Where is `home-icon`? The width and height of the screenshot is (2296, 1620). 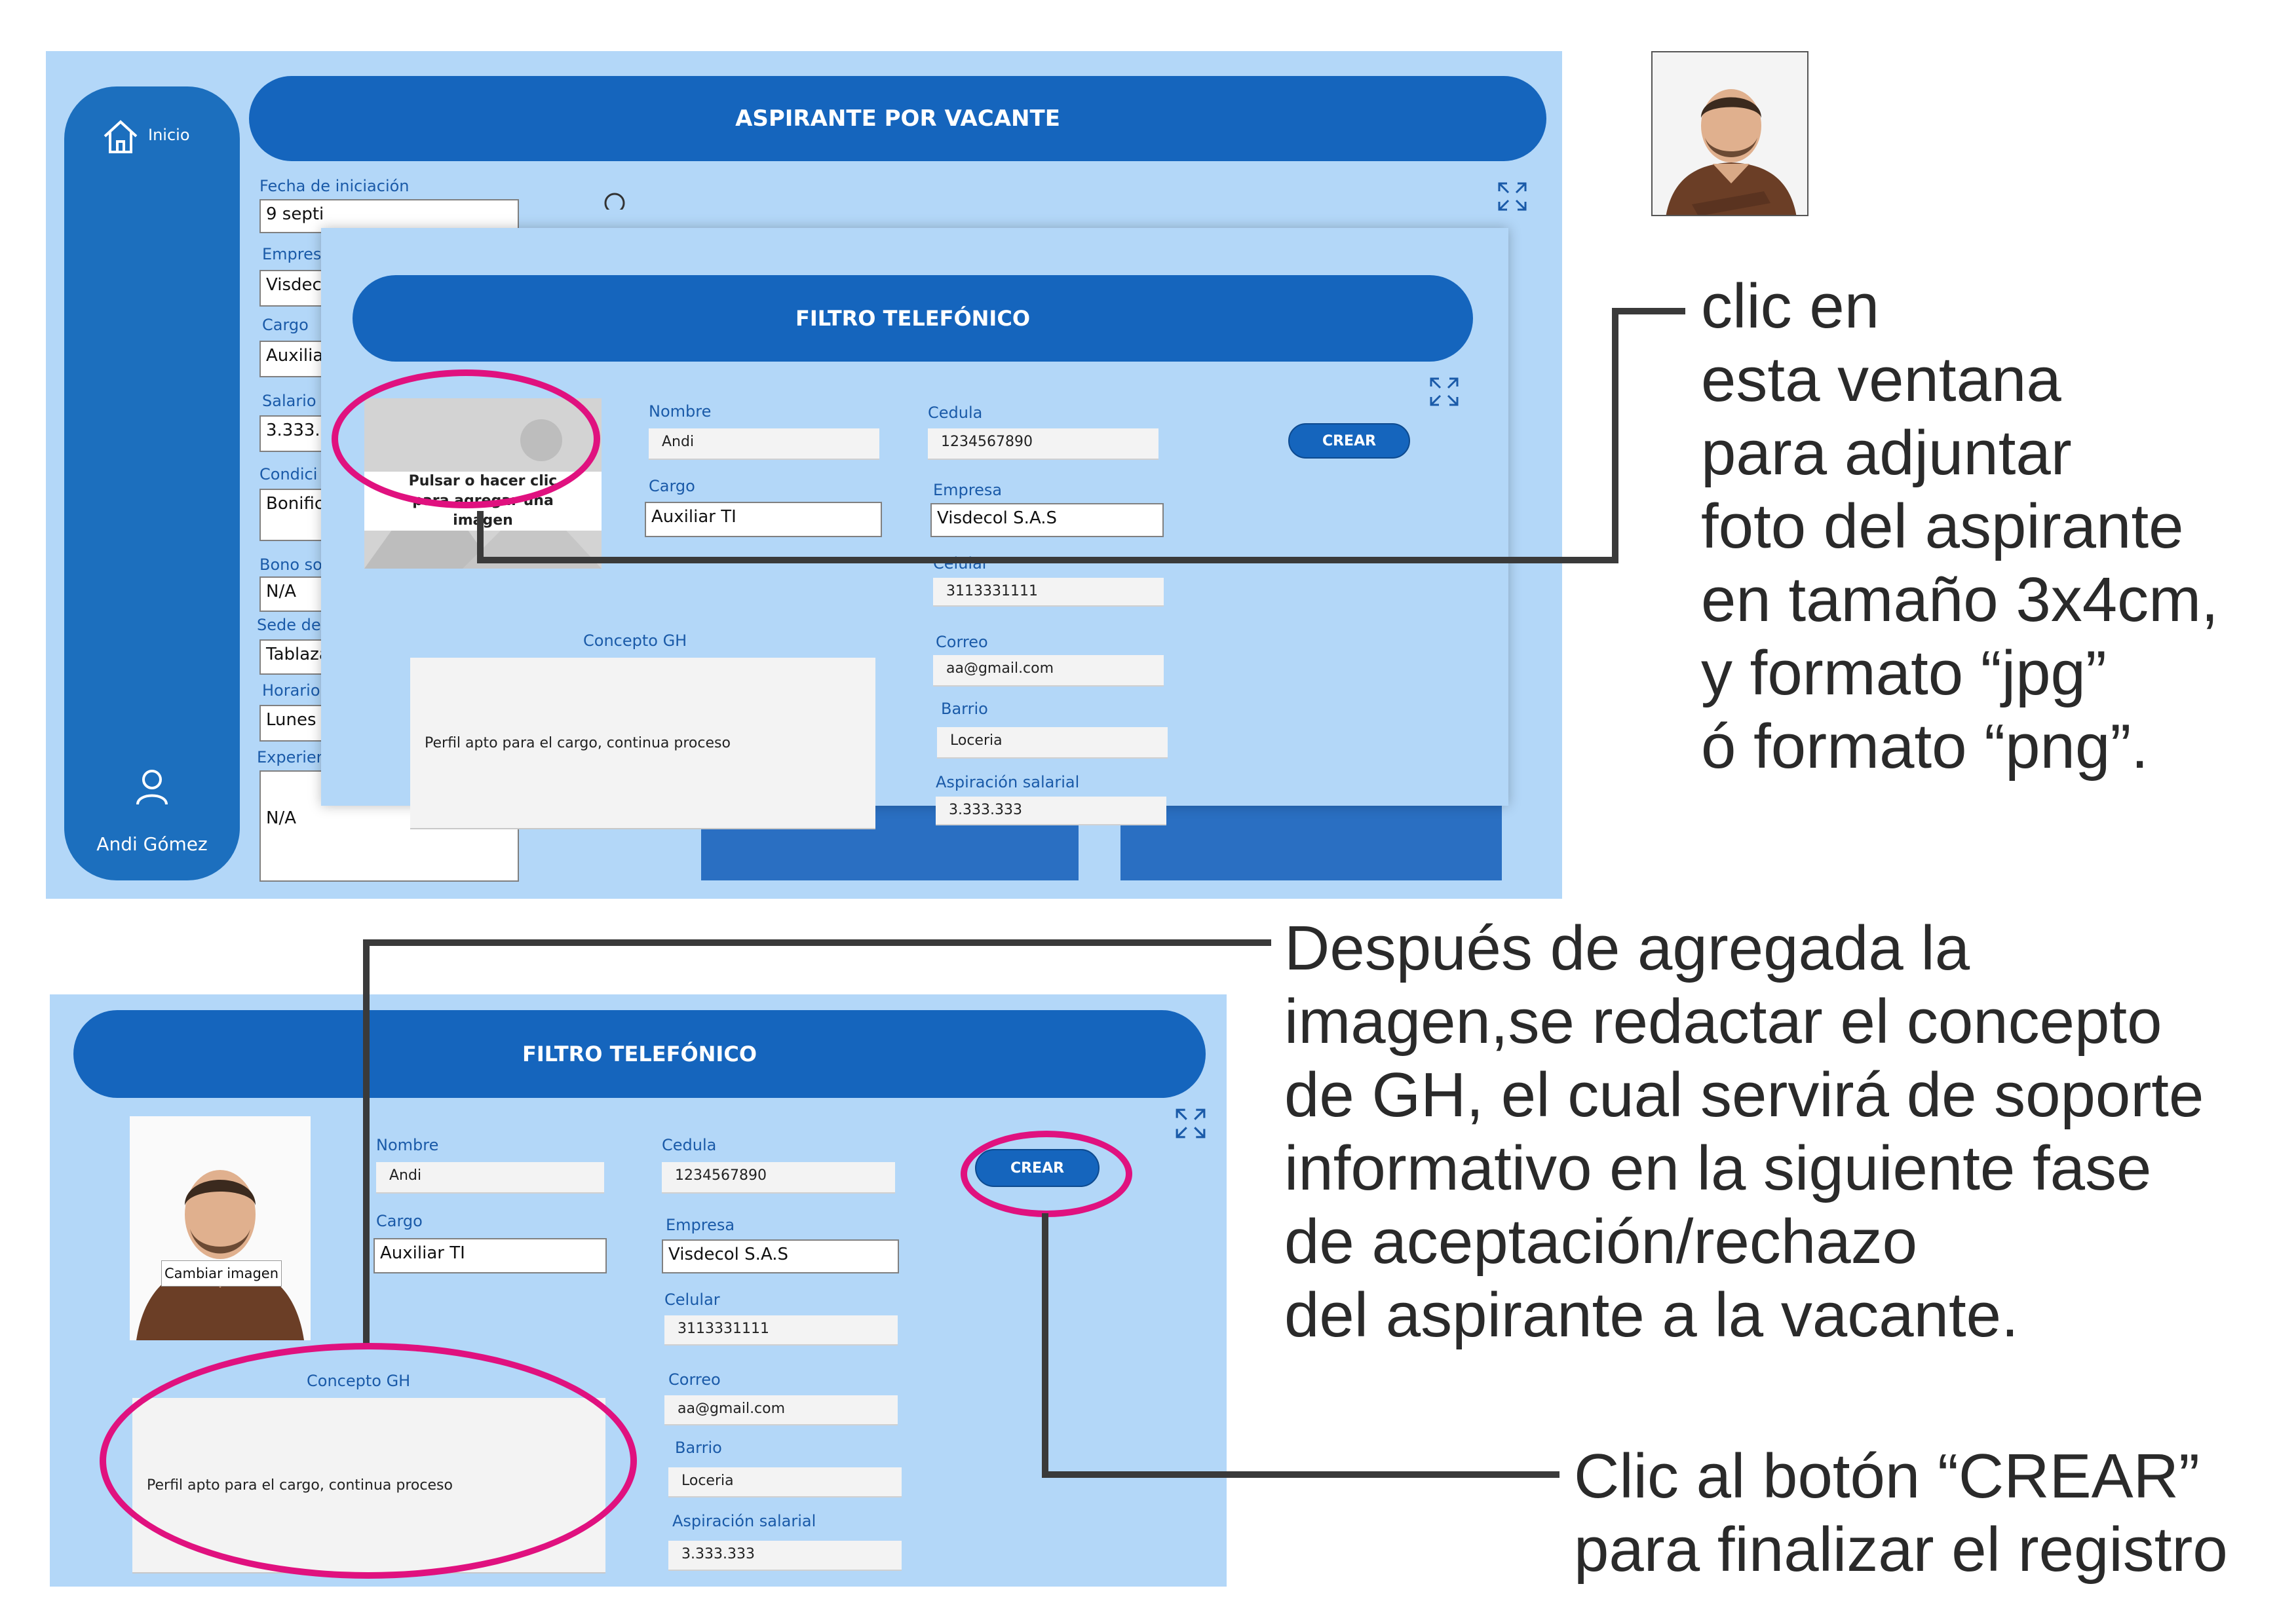
home-icon is located at coordinates (121, 136).